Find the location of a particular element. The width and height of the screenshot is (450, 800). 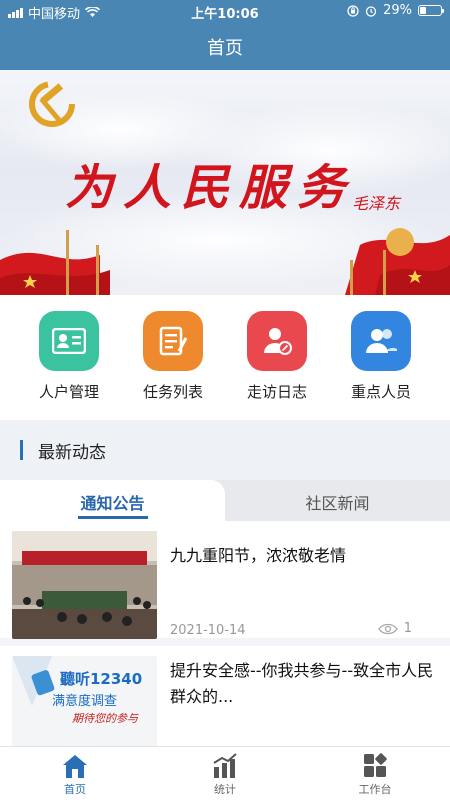

eye-icon is located at coordinates (387, 628).